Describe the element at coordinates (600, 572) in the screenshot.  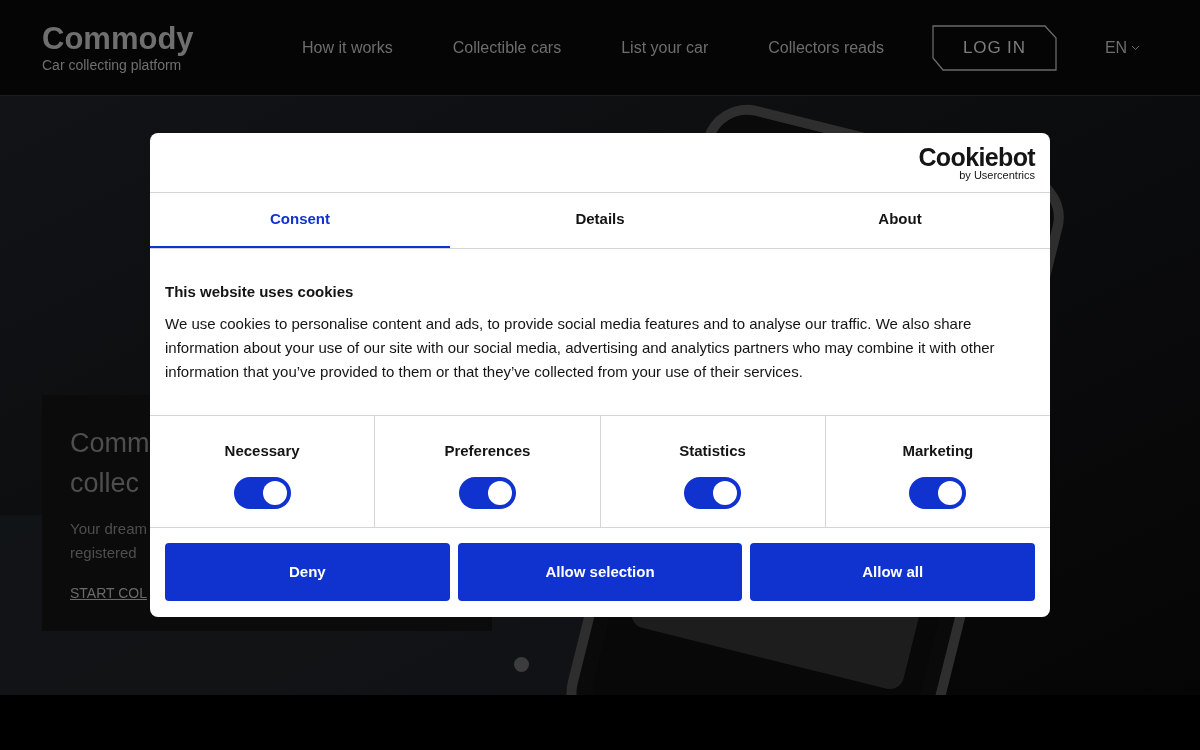
I see `consent-button: Allow selection` at that location.